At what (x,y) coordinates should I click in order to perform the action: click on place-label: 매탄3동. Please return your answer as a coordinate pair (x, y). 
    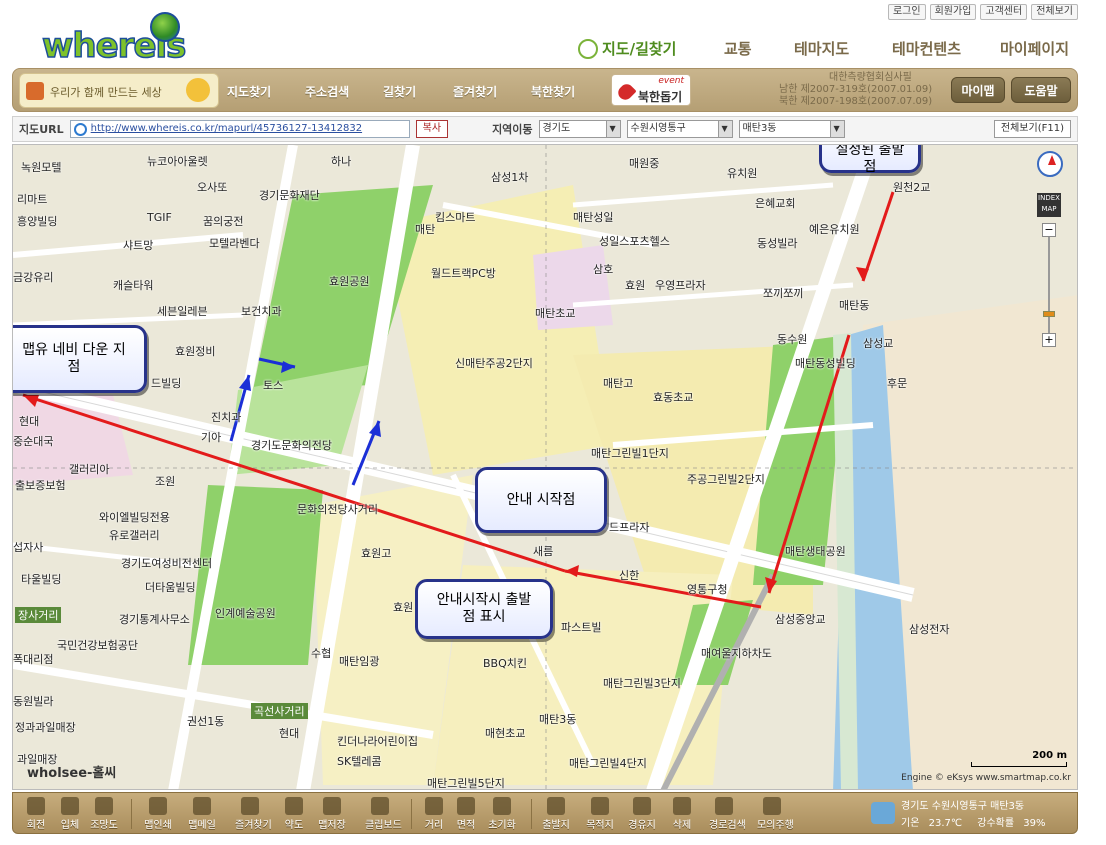
    Looking at the image, I should click on (557, 719).